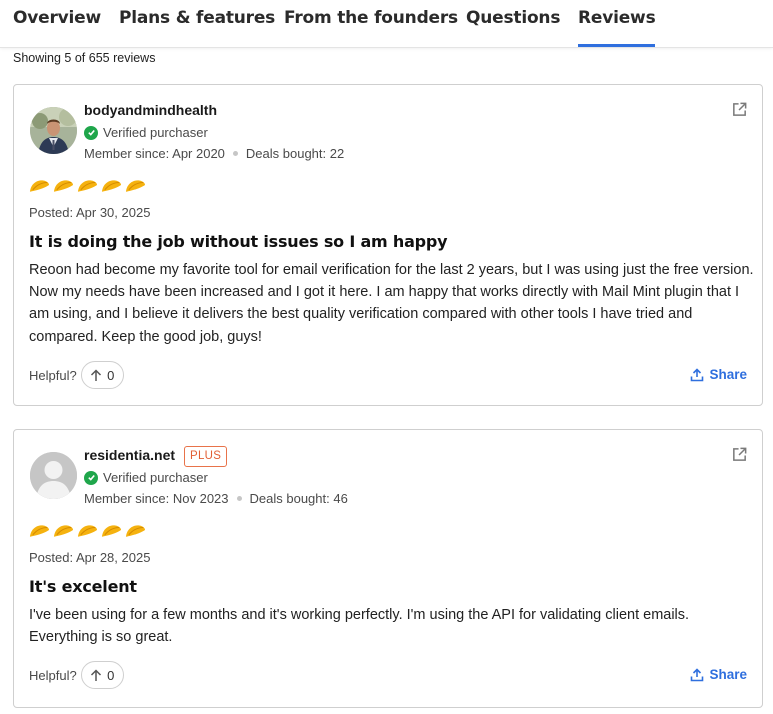  What do you see at coordinates (57, 18) in the screenshot?
I see `tab-overview: Overview` at bounding box center [57, 18].